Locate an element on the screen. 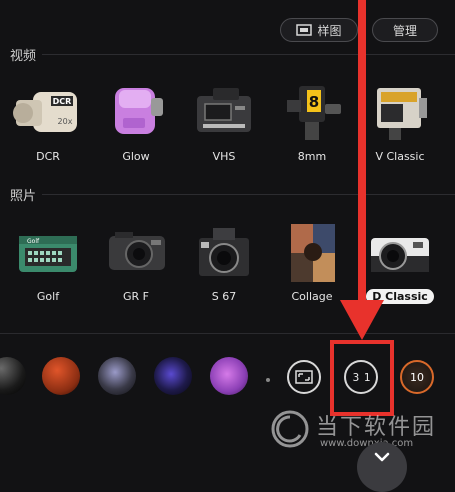 Image resolution: width=455 pixels, height=492 pixels. camera-s-67-icon is located at coordinates (224, 252).